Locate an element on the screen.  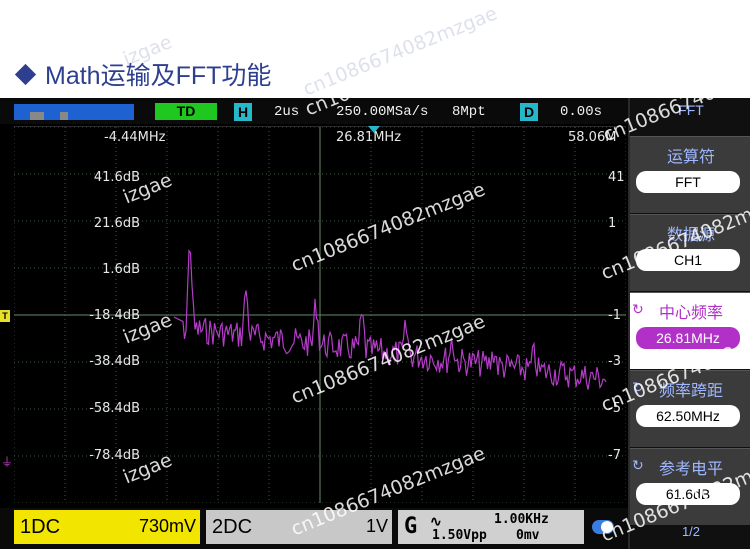
db-label: 21.6dB is located at coordinates (116, 223).